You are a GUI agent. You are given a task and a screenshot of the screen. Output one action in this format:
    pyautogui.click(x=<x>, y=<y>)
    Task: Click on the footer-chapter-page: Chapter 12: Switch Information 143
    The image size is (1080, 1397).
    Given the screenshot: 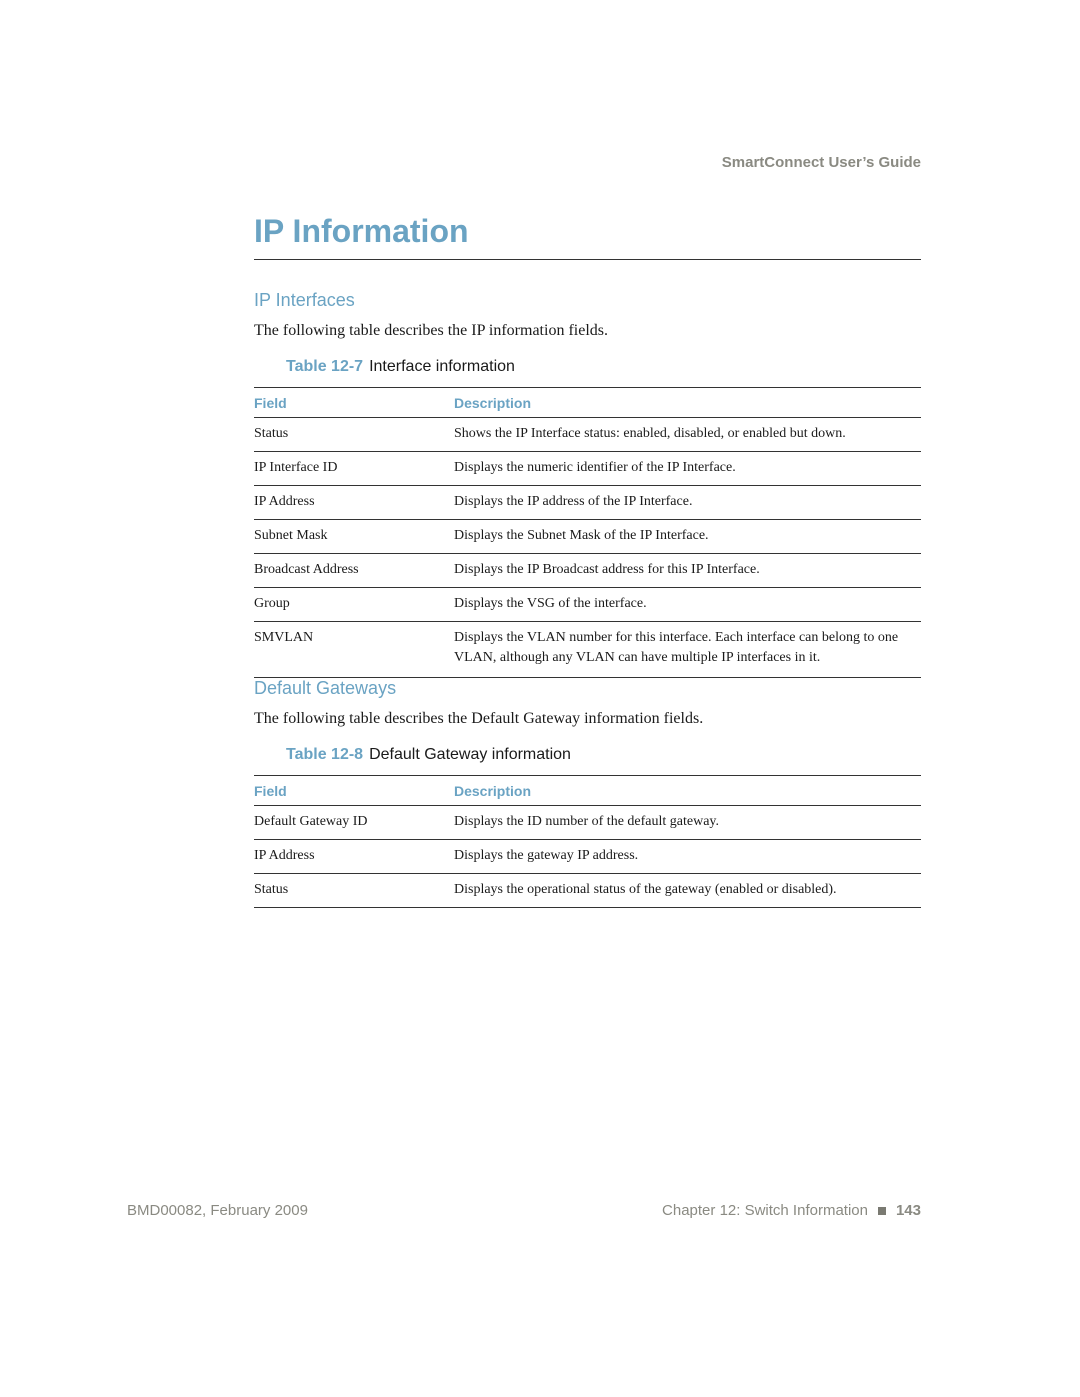 What is the action you would take?
    pyautogui.click(x=791, y=1210)
    